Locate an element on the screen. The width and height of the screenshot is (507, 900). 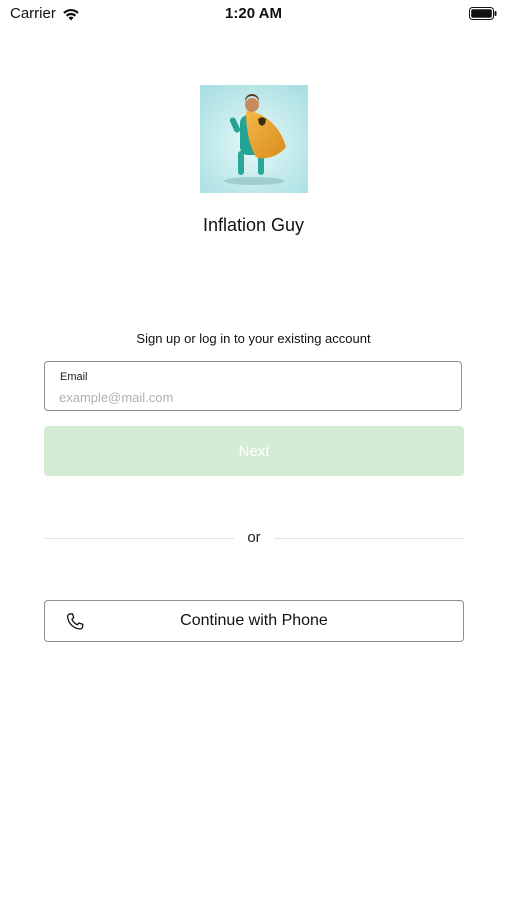
email-field: Email is located at coordinates (253, 386).